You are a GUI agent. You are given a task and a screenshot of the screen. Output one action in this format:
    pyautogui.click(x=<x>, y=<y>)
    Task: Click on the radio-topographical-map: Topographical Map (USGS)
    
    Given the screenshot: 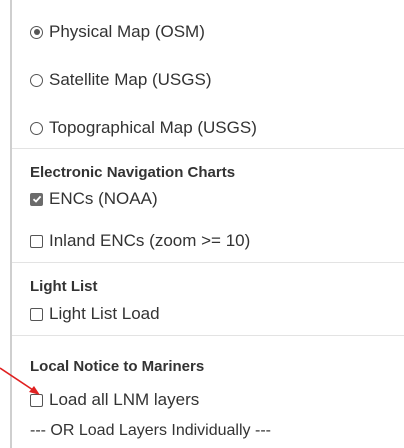 What is the action you would take?
    pyautogui.click(x=143, y=128)
    